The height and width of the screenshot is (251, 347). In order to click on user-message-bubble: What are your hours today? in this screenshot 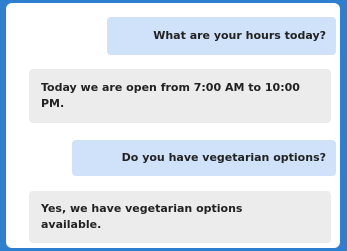, I will do `click(221, 36)`.